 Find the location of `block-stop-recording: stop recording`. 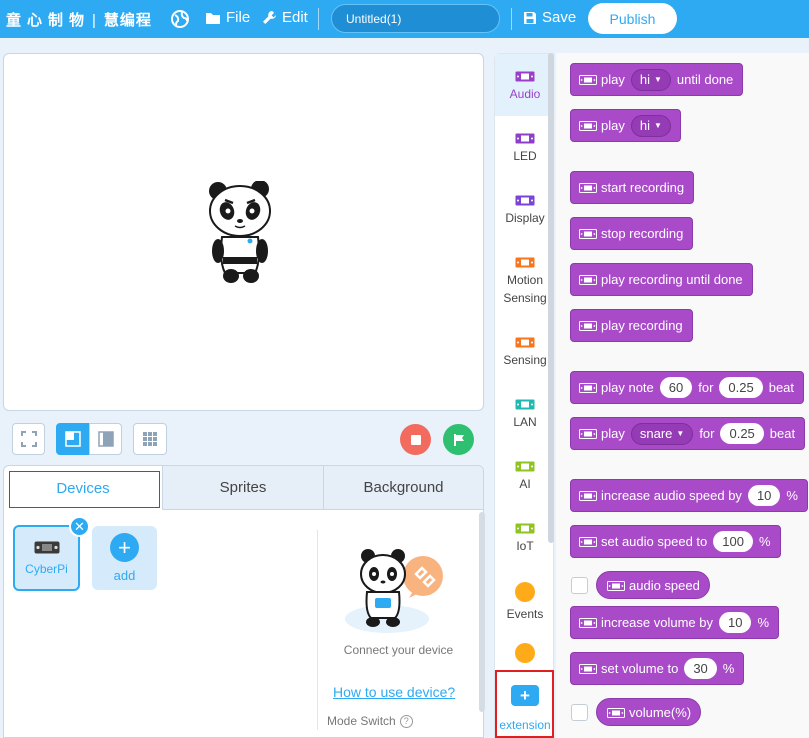

block-stop-recording: stop recording is located at coordinates (632, 233).